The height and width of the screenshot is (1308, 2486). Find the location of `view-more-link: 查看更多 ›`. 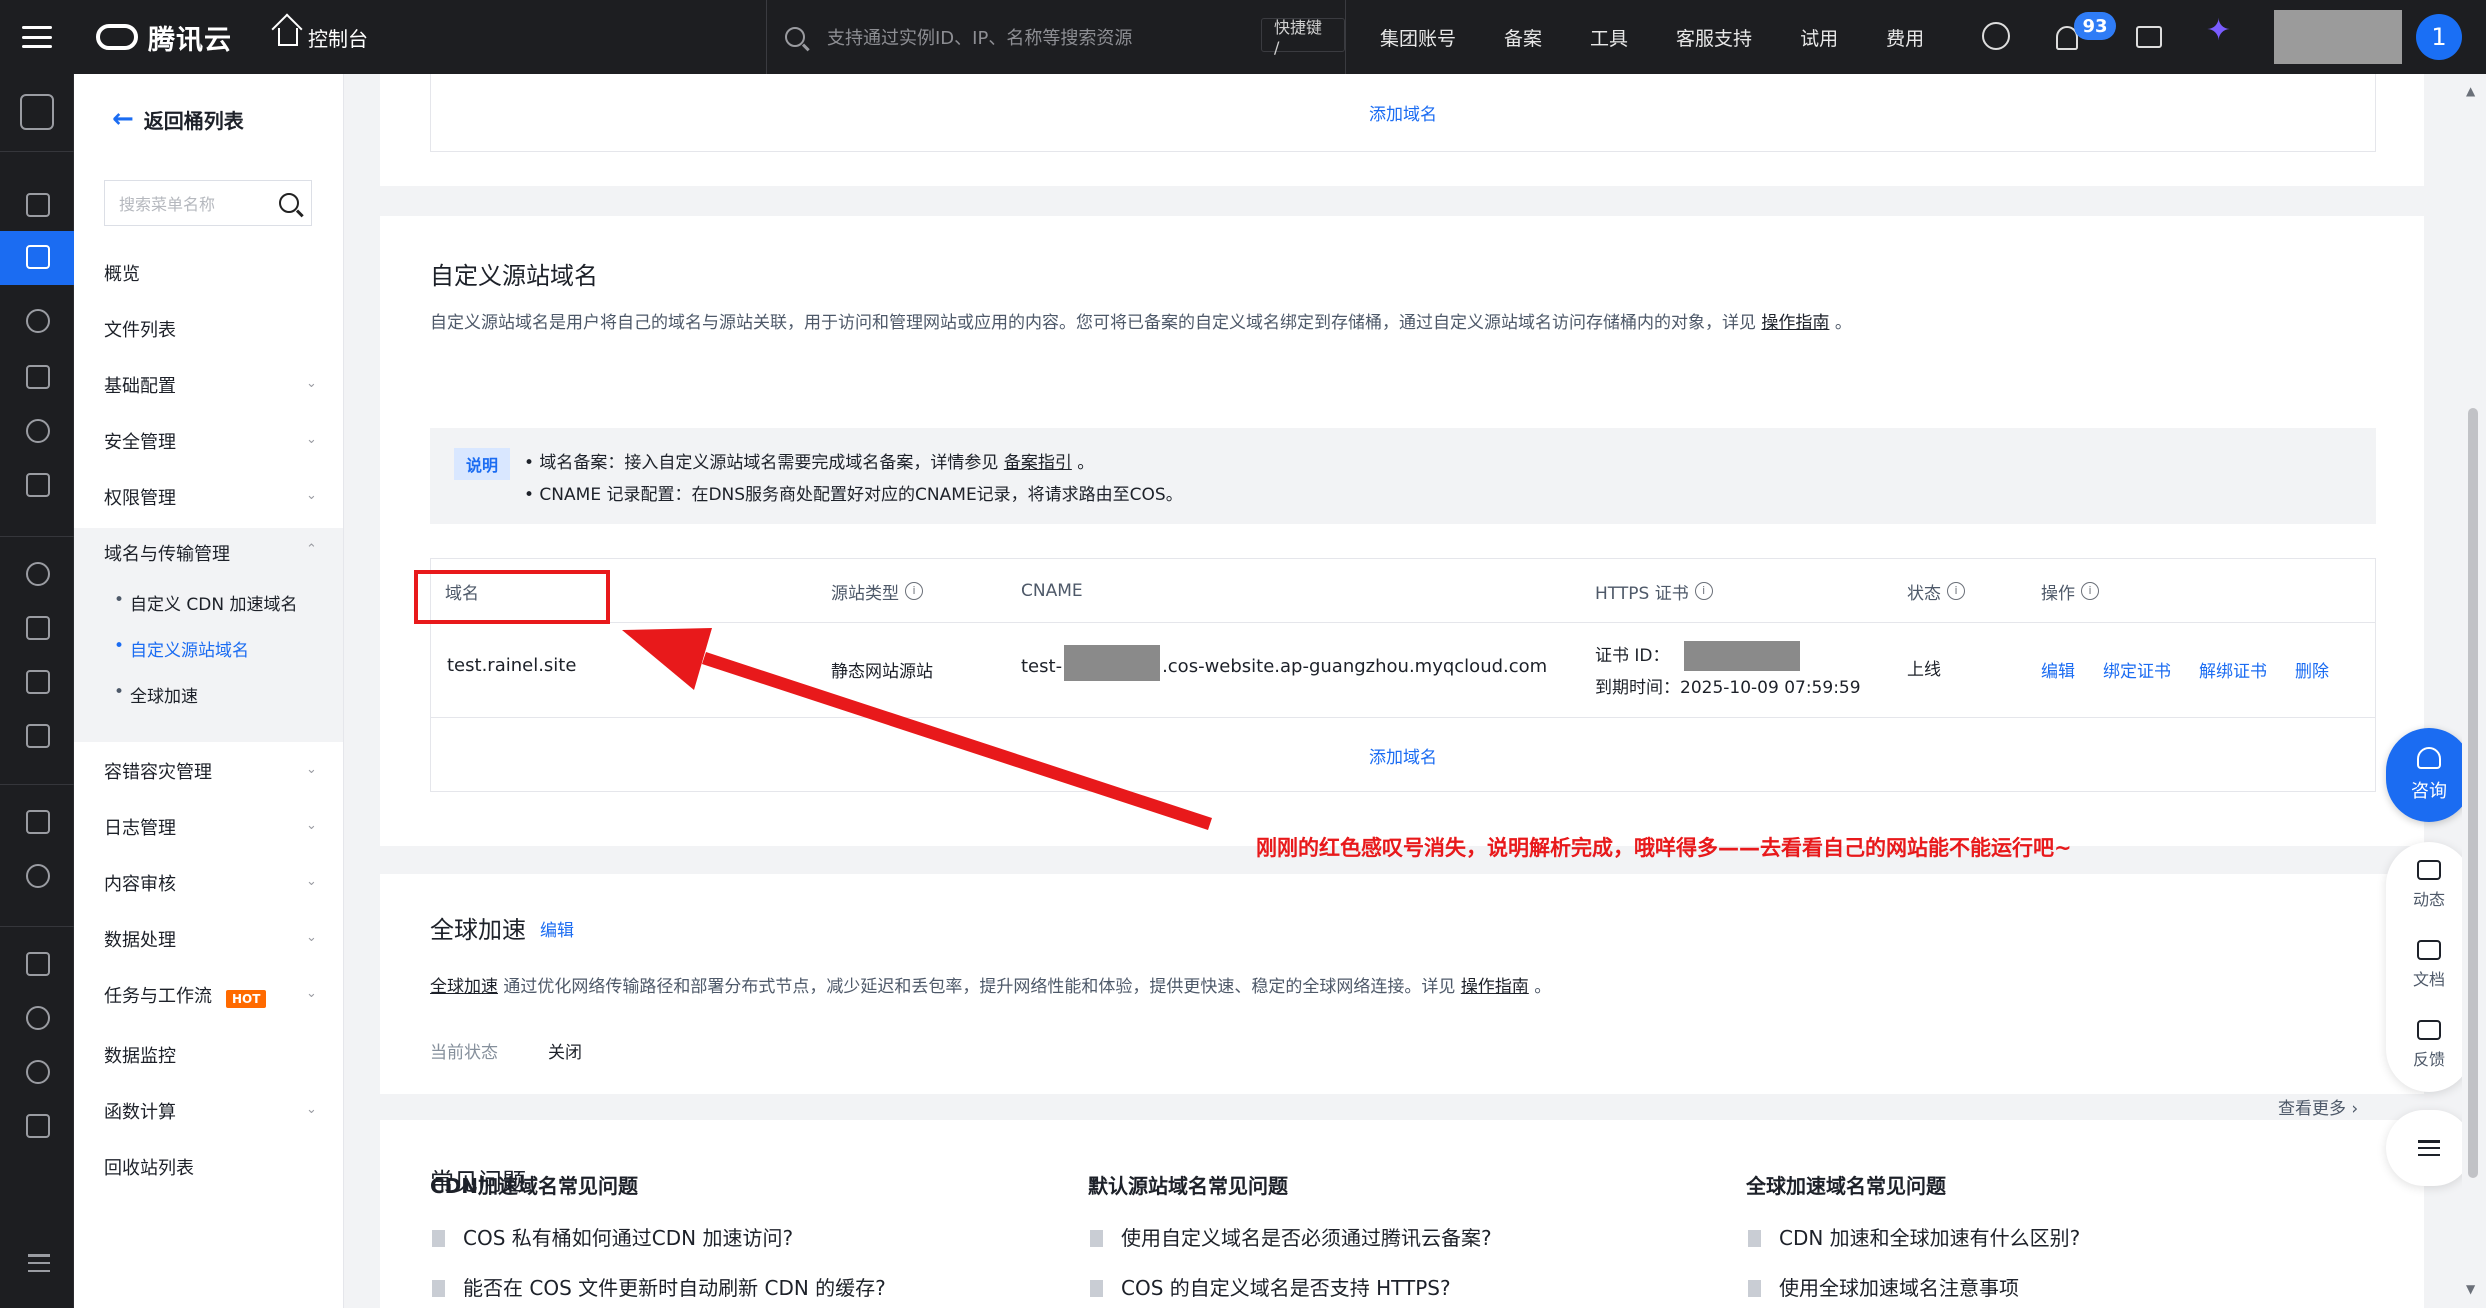

view-more-link: 查看更多 › is located at coordinates (2318, 1106).